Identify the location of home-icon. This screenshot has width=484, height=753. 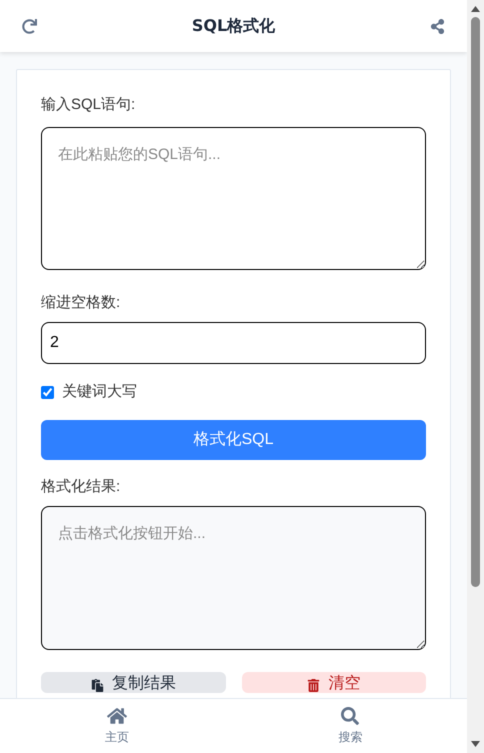
(116, 715).